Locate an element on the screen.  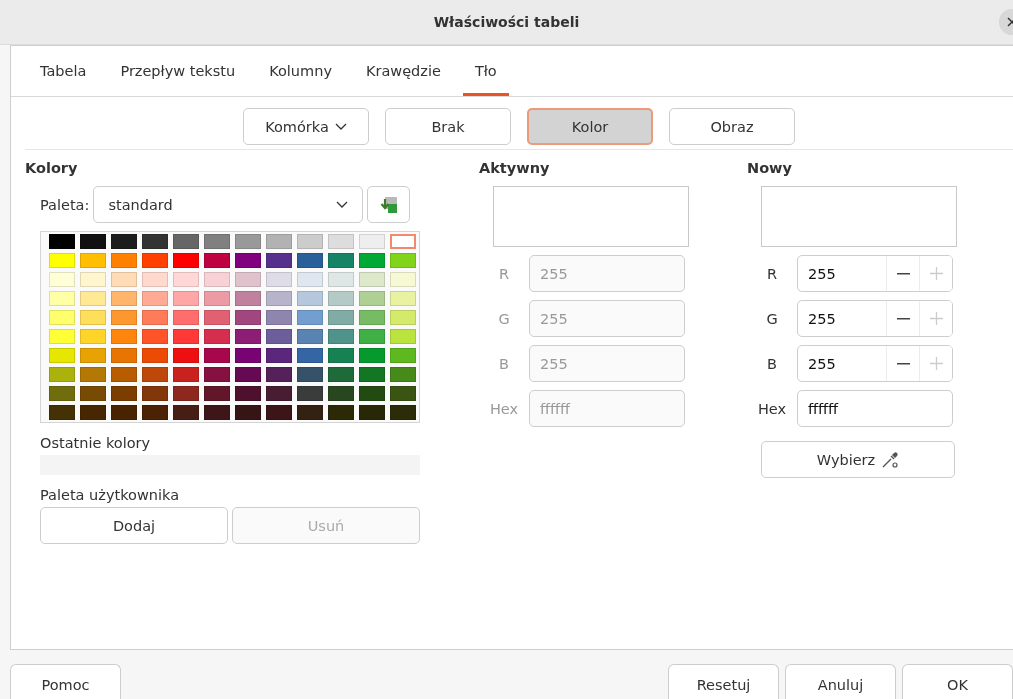
palette-button: Dodaj is located at coordinates (134, 525).